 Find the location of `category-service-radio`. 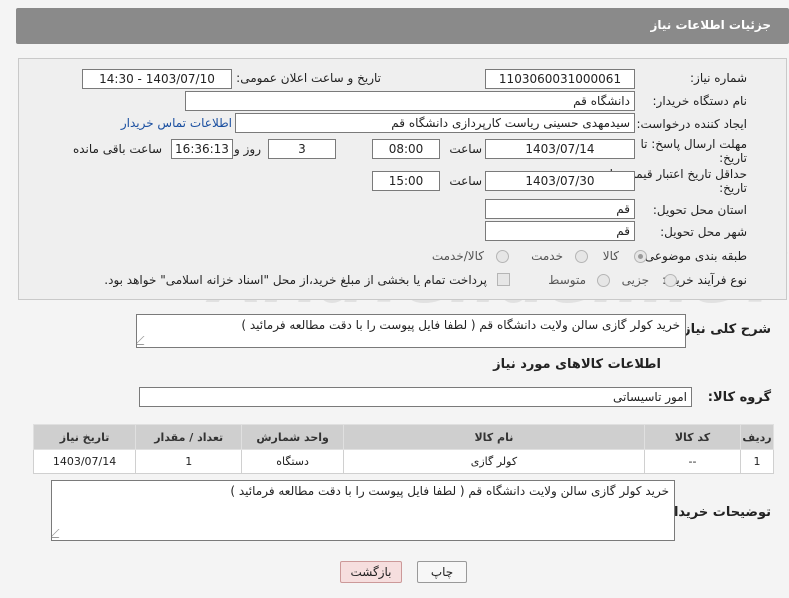

category-service-radio is located at coordinates (581, 256).